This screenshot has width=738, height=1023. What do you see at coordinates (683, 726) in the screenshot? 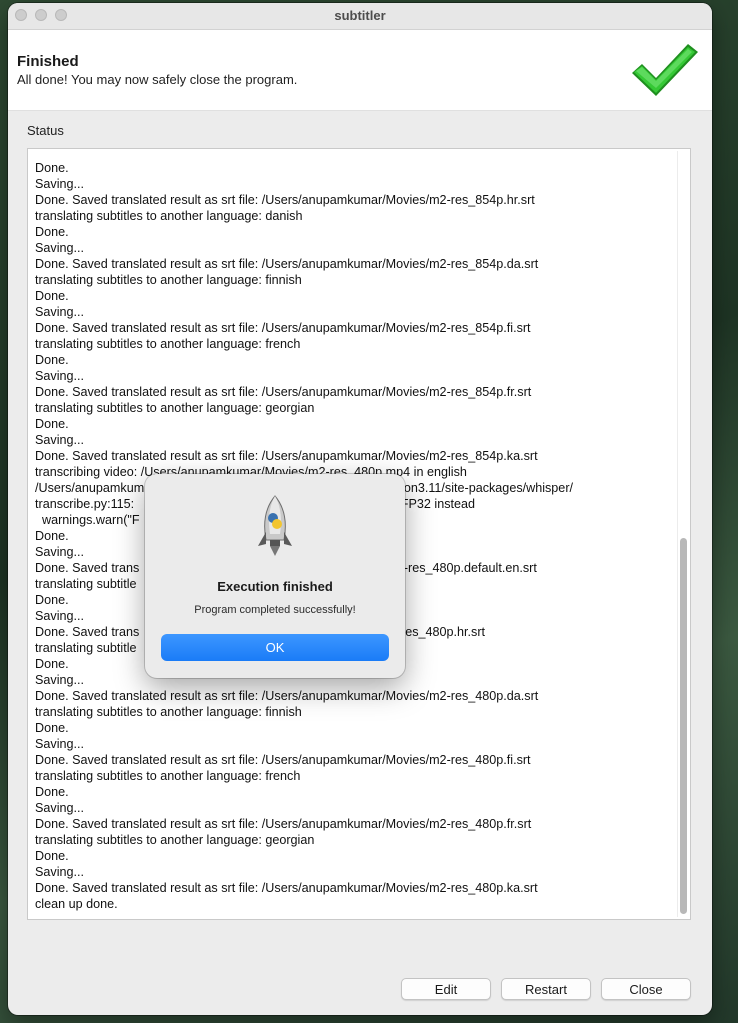
I see `log-scrollbar-thumb` at bounding box center [683, 726].